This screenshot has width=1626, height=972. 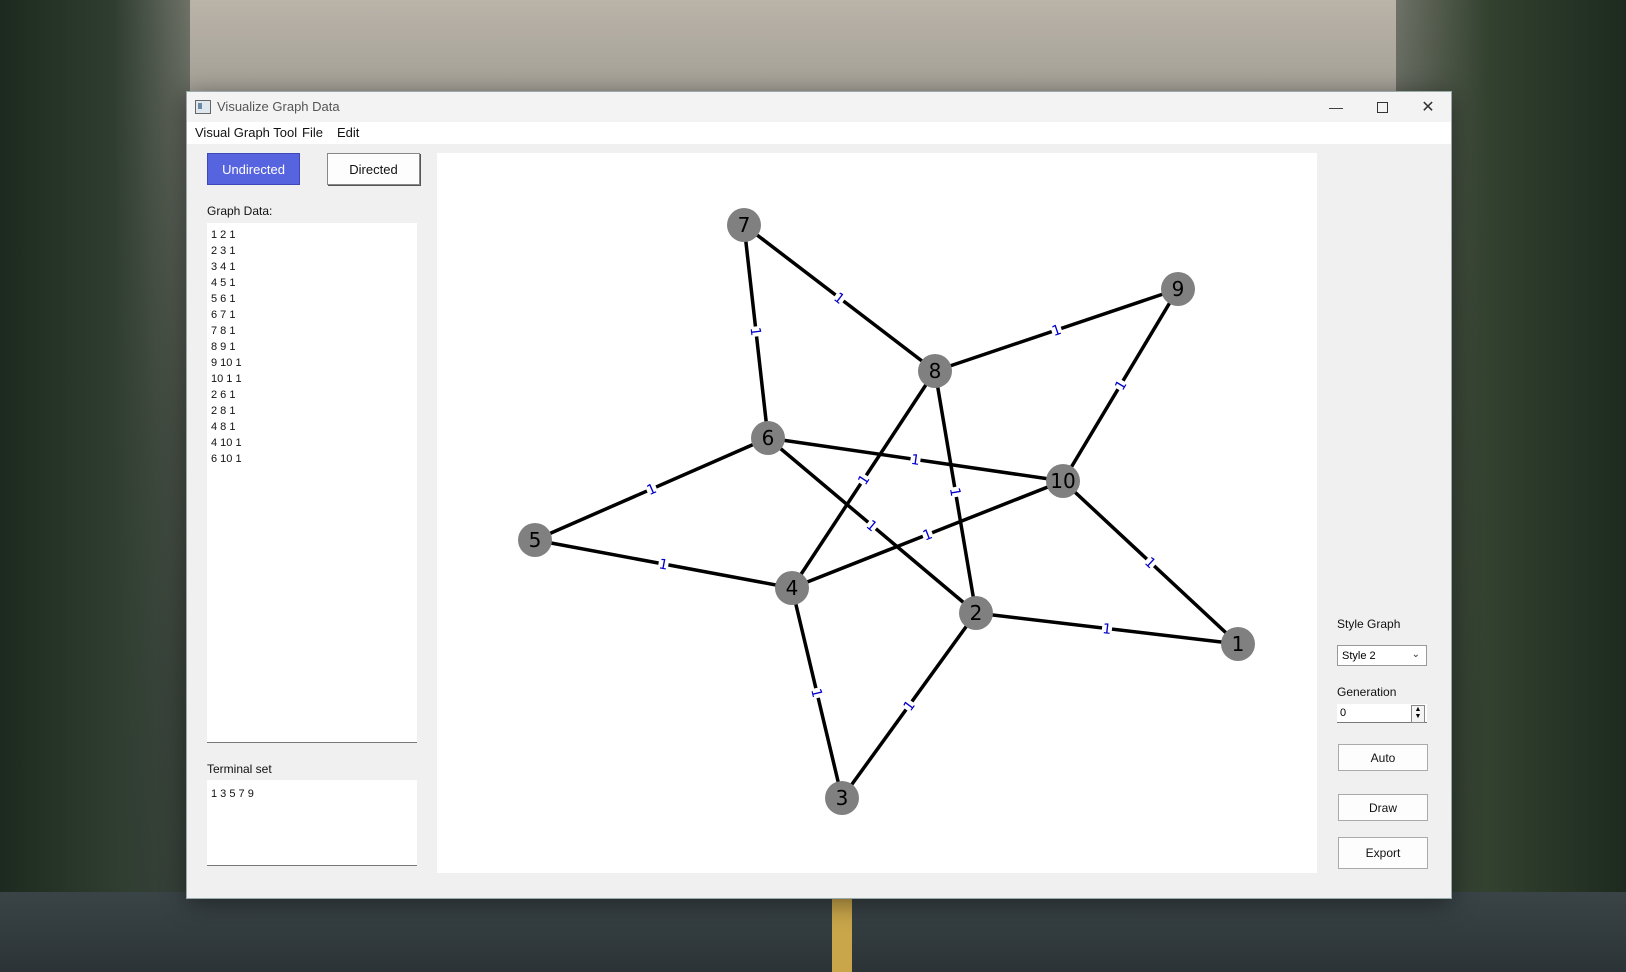 I want to click on style-graph-select: Style 2 ⌄, so click(x=1382, y=655).